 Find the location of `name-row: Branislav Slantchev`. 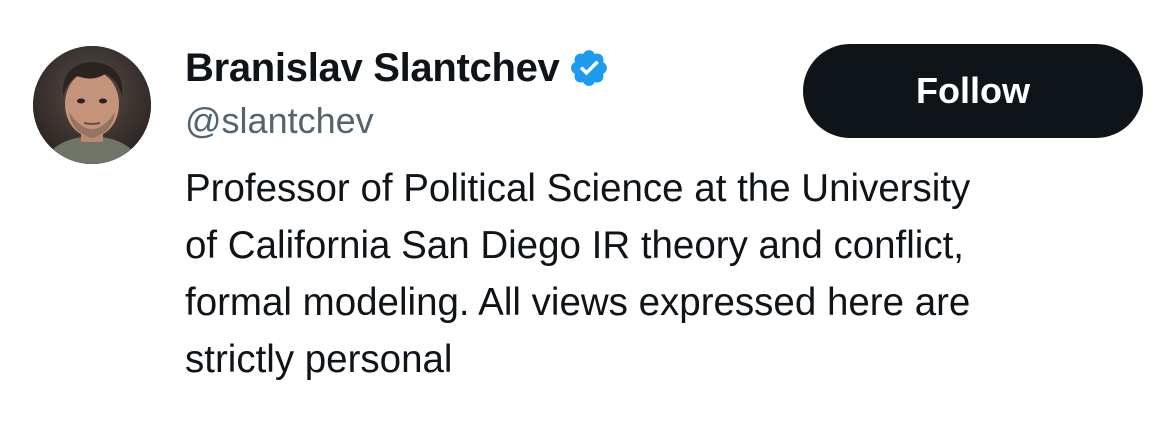

name-row: Branislav Slantchev is located at coordinates (397, 68).